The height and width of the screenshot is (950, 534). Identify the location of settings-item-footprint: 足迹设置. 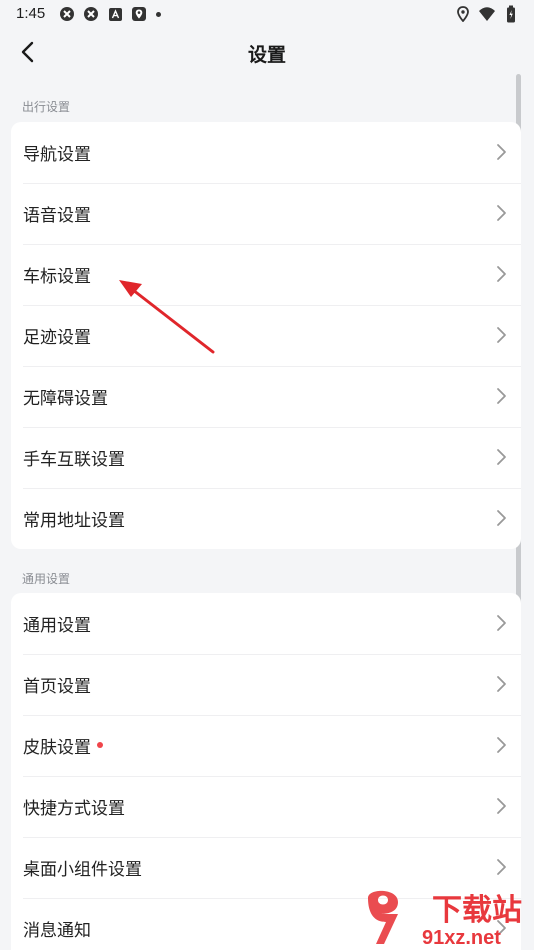
(266, 335).